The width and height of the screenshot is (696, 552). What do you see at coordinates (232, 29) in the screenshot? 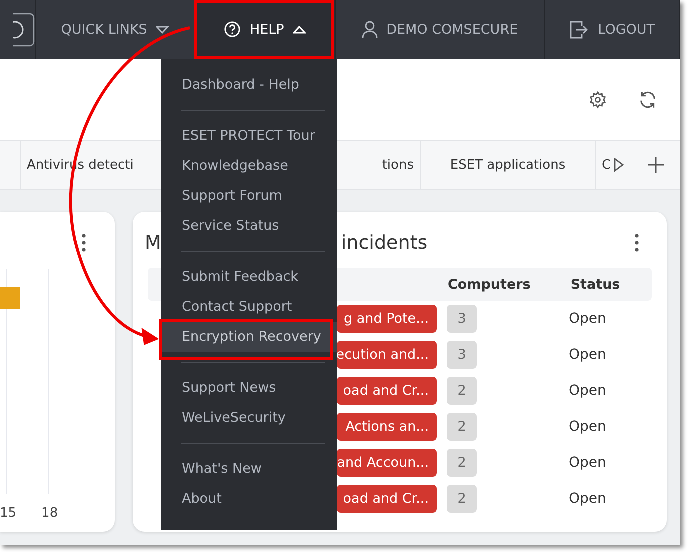
I see `help-icon` at bounding box center [232, 29].